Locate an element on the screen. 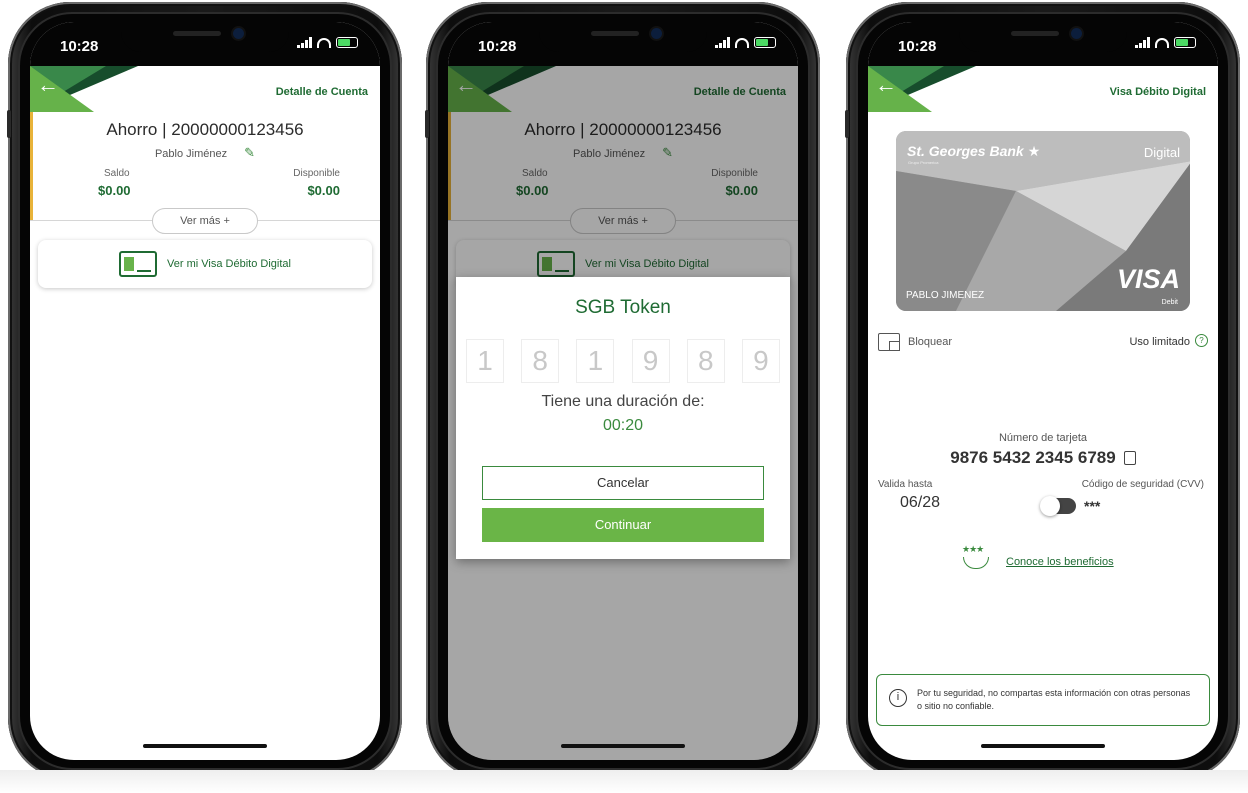  card-number-label: Número de tarjeta is located at coordinates (1043, 438).